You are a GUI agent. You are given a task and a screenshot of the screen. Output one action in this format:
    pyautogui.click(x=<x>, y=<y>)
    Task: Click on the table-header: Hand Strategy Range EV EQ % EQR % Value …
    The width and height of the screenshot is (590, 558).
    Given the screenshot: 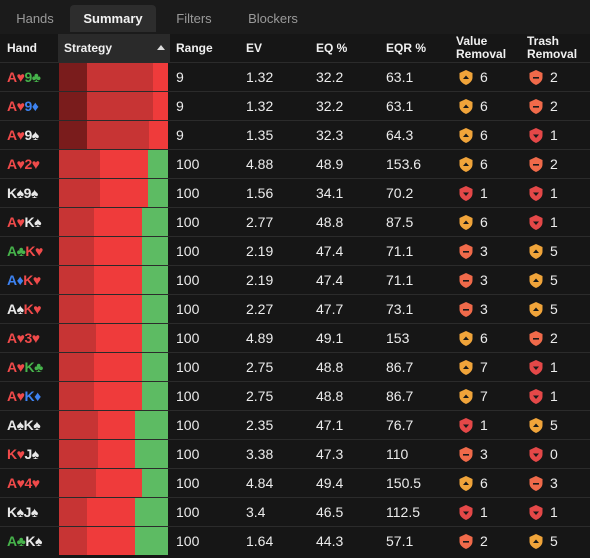 What is the action you would take?
    pyautogui.click(x=295, y=48)
    